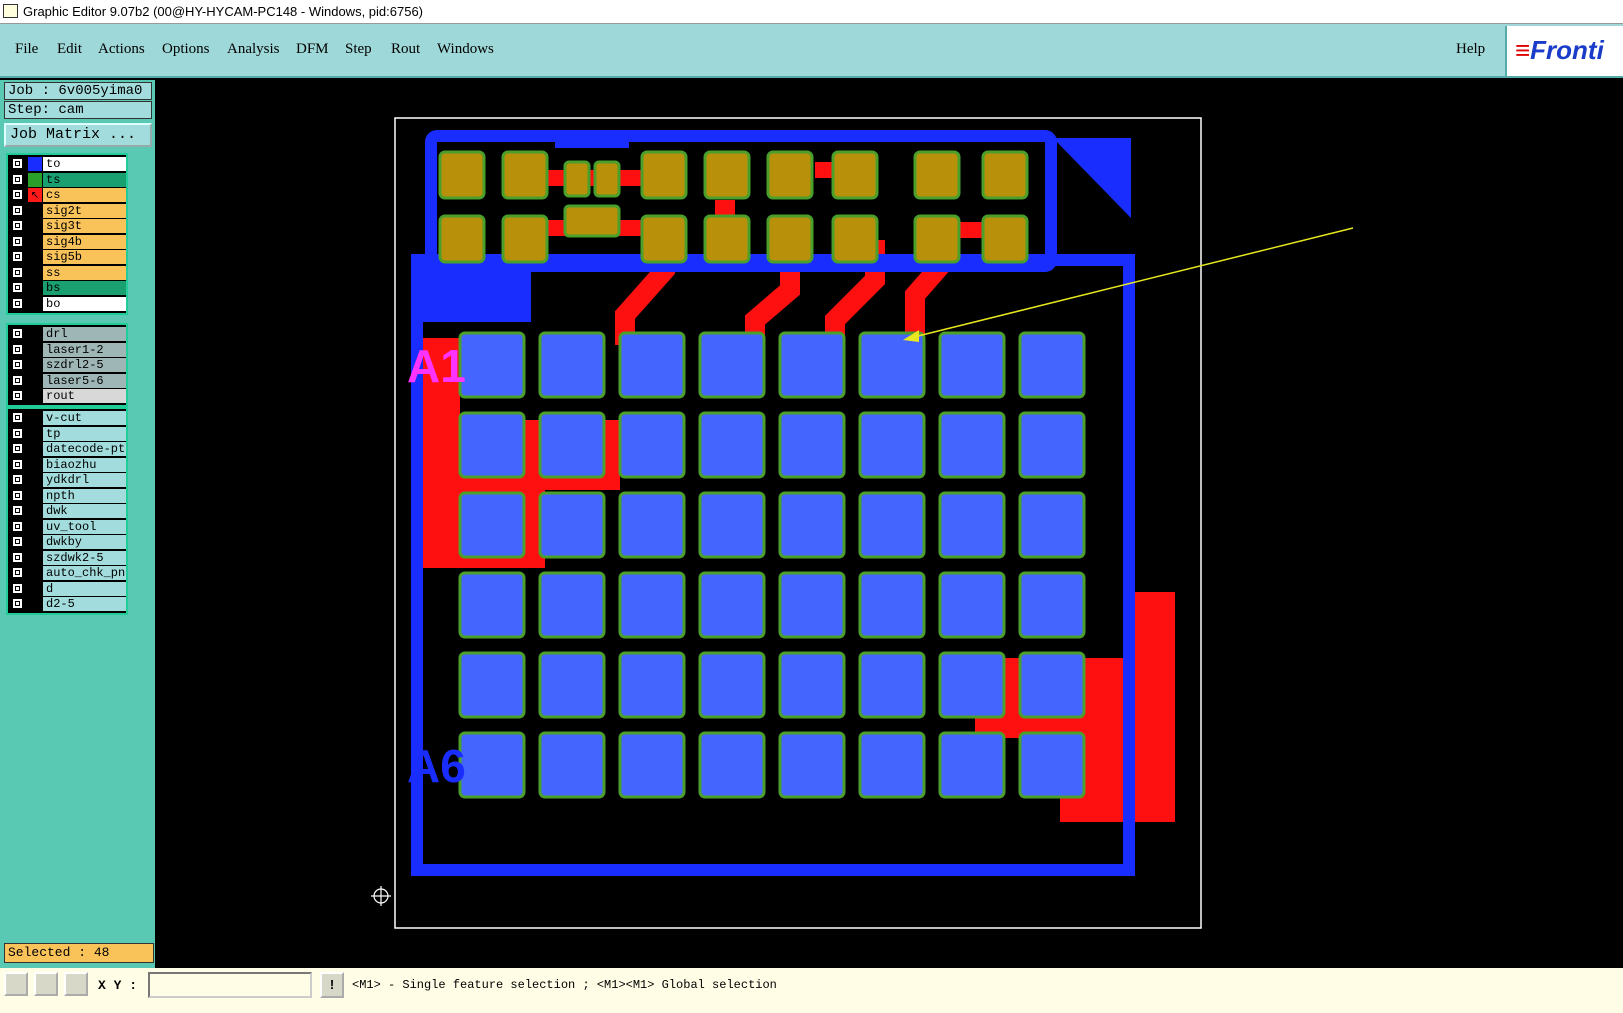 This screenshot has height=1013, width=1623. Describe the element at coordinates (84, 449) in the screenshot. I see `layer-name: datecode-pte` at that location.